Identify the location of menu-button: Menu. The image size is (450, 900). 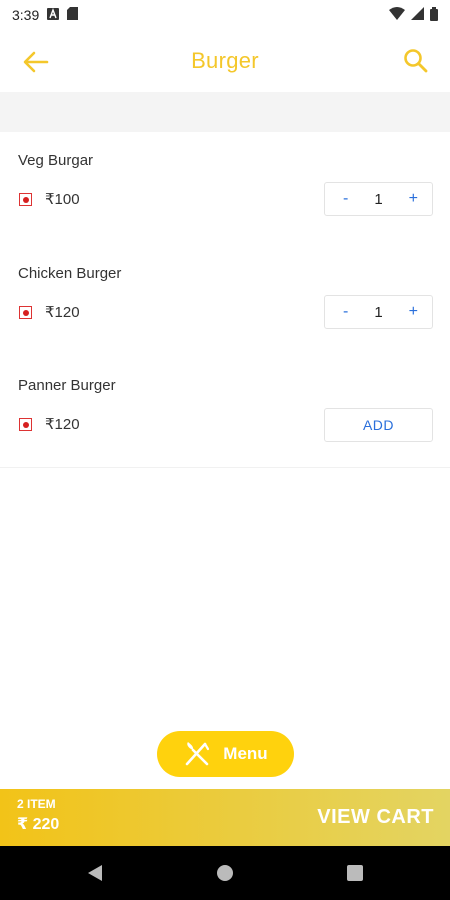
(225, 754).